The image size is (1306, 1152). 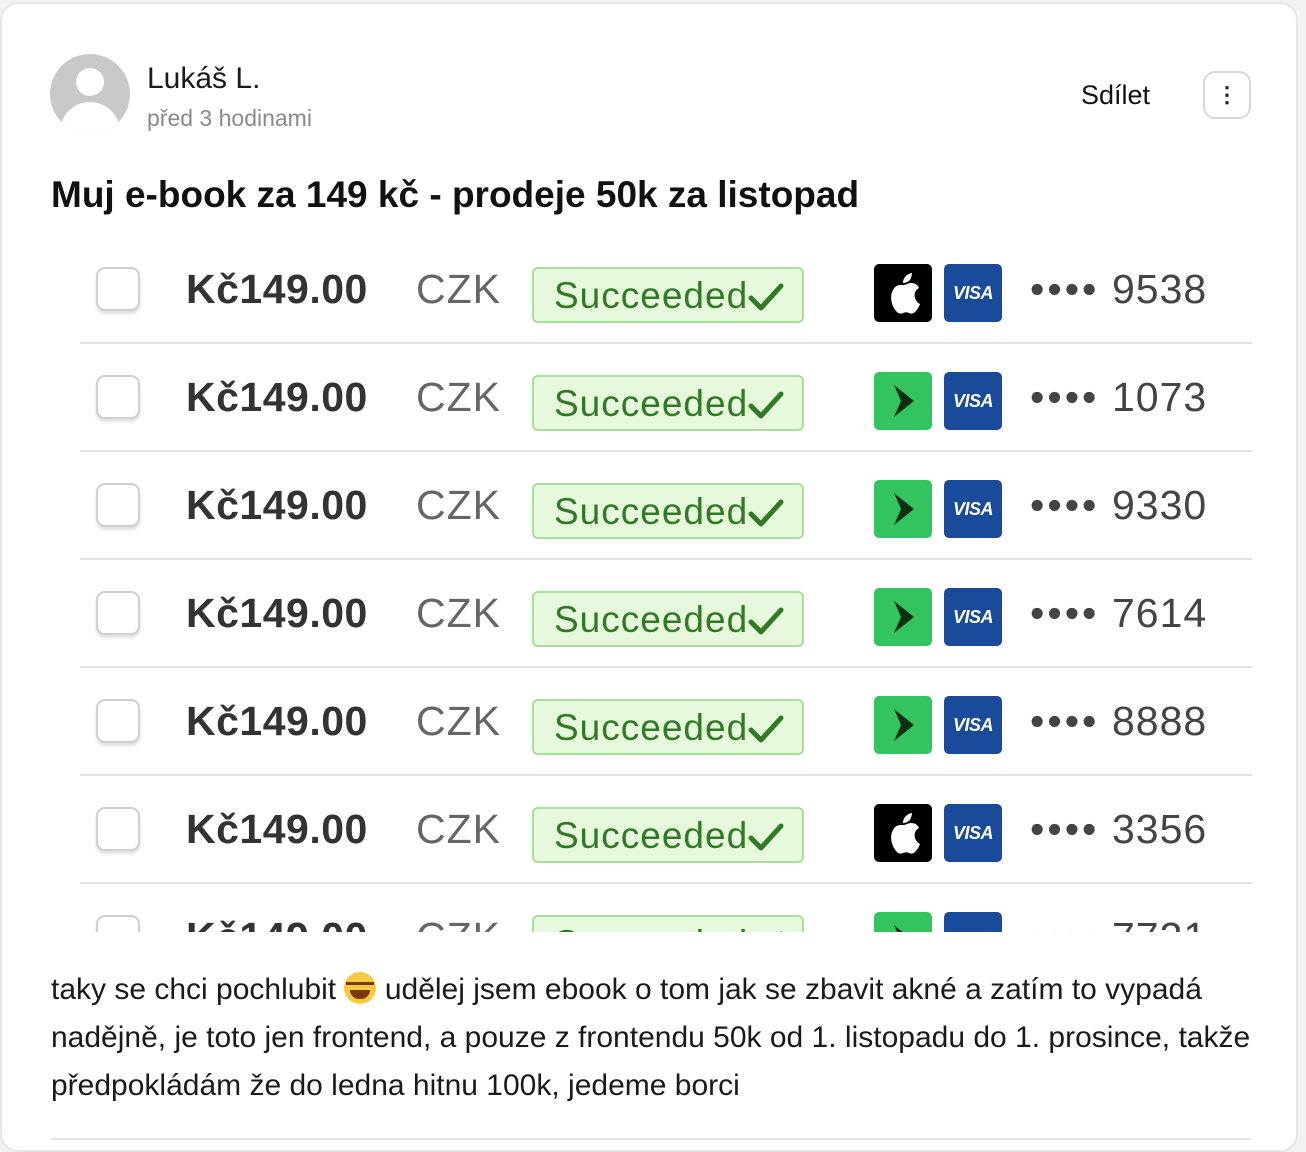 I want to click on divider, so click(x=651, y=1139).